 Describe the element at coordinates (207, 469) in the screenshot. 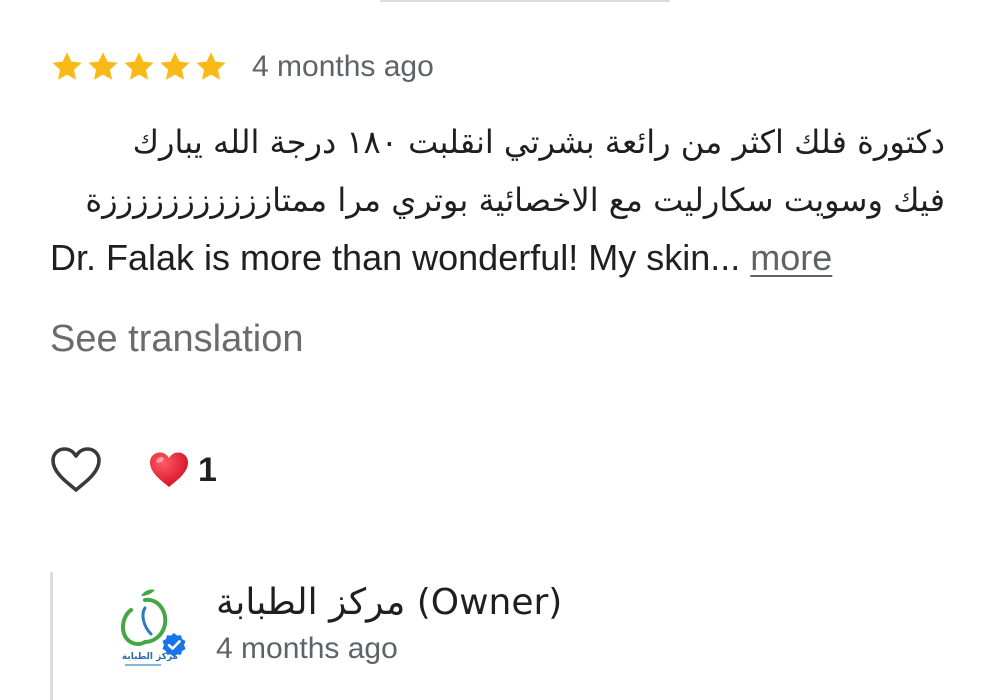

I see `reaction-count: 1` at that location.